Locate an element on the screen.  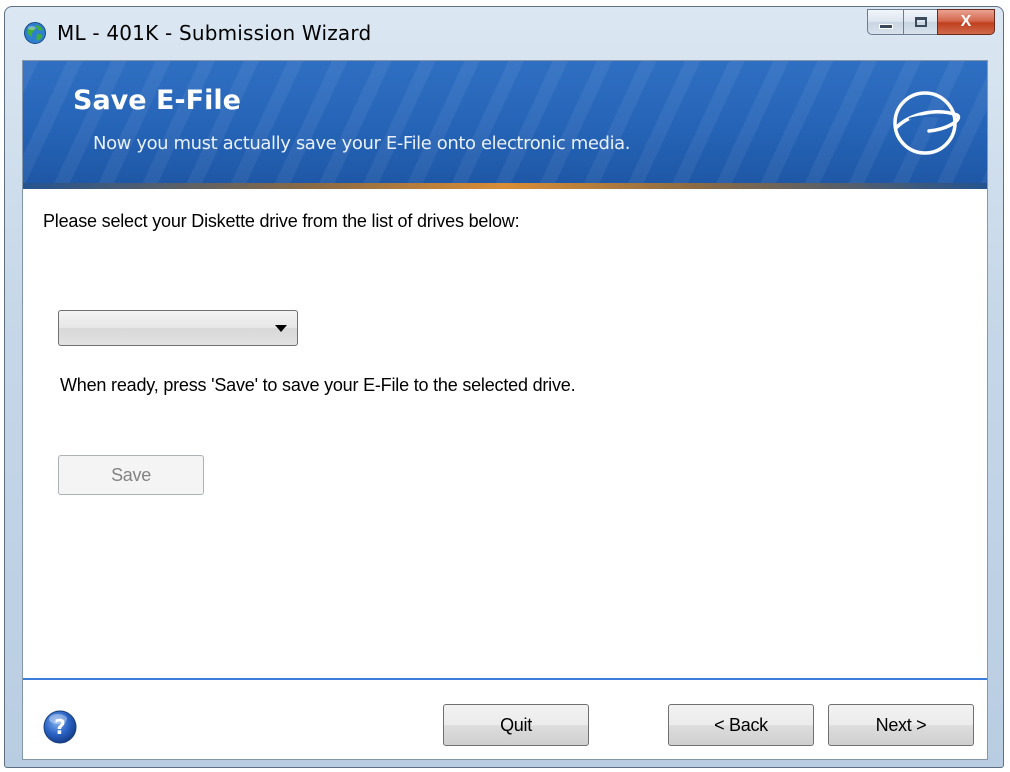
quit-button: Quit is located at coordinates (516, 725).